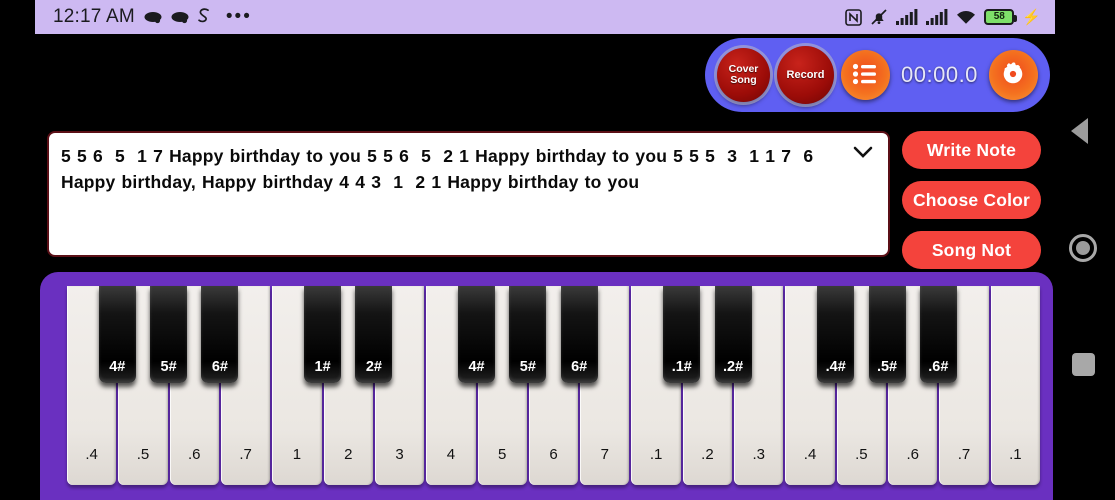 The width and height of the screenshot is (1115, 500). I want to click on status-bar-left: 12:17 AM •••, so click(152, 17).